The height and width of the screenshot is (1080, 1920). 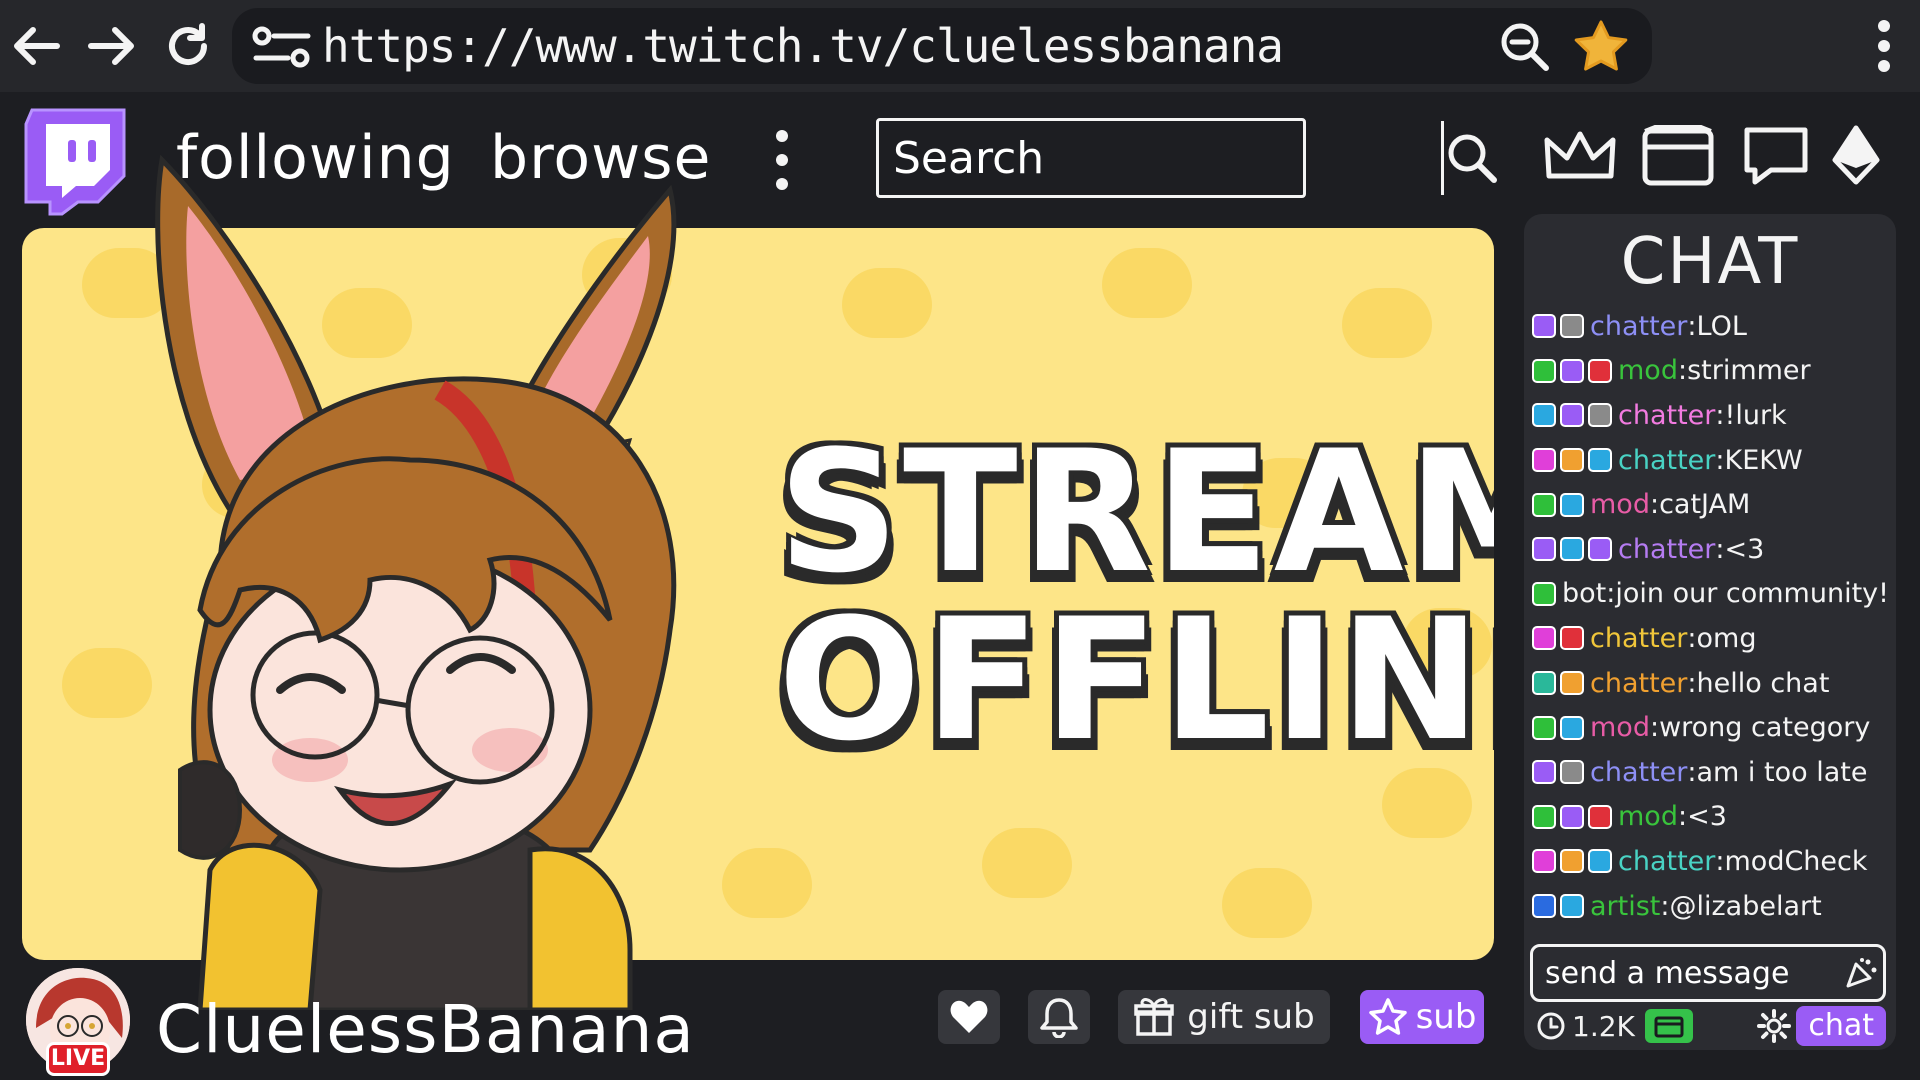 I want to click on nav-browse: browse, so click(x=600, y=158).